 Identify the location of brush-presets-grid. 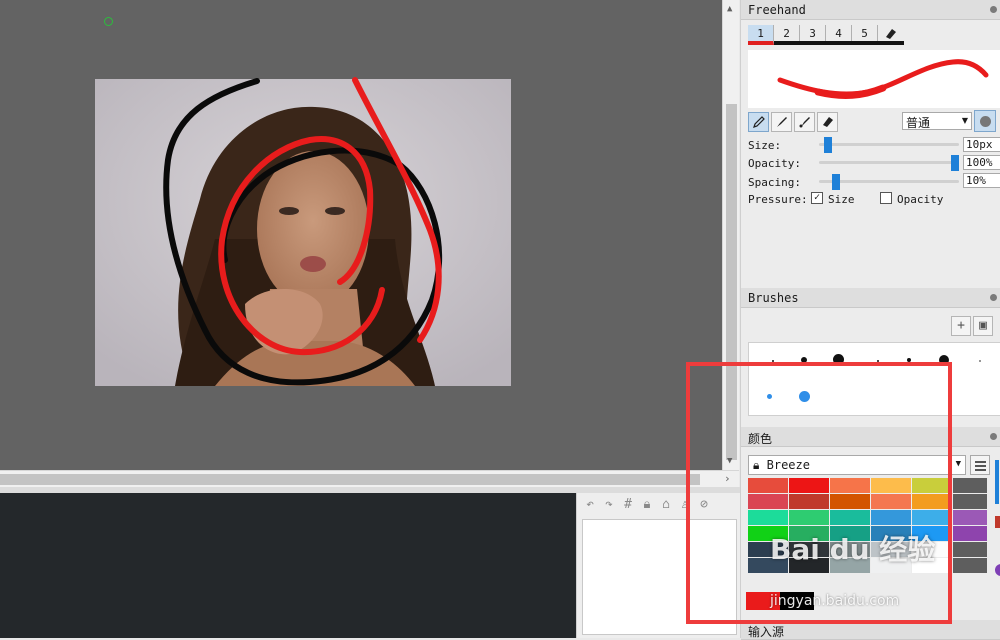
(874, 379).